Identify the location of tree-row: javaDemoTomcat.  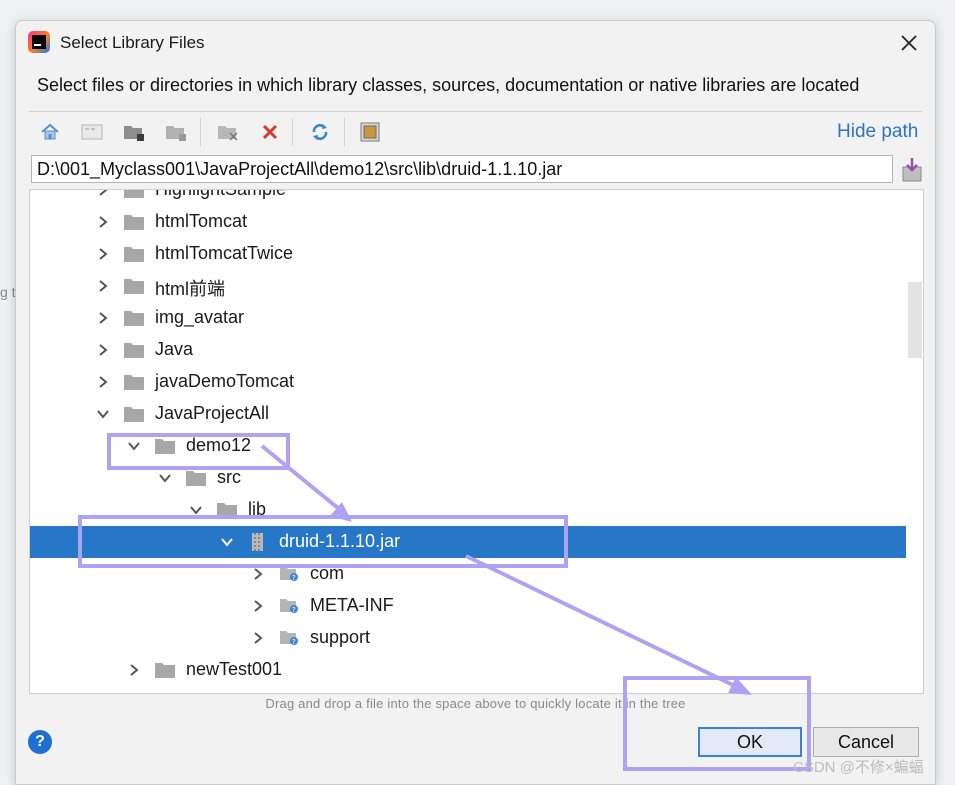
(468, 382).